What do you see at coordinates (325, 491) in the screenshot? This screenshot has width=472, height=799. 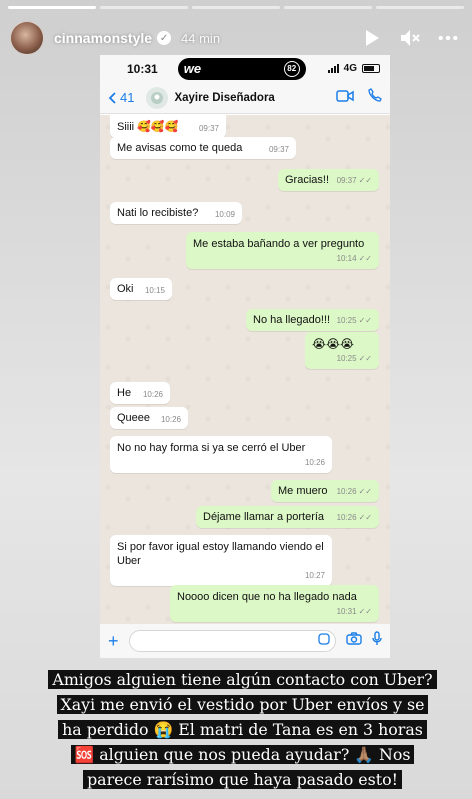 I see `message-outgoing: Me muero 10:26 ✓✓` at bounding box center [325, 491].